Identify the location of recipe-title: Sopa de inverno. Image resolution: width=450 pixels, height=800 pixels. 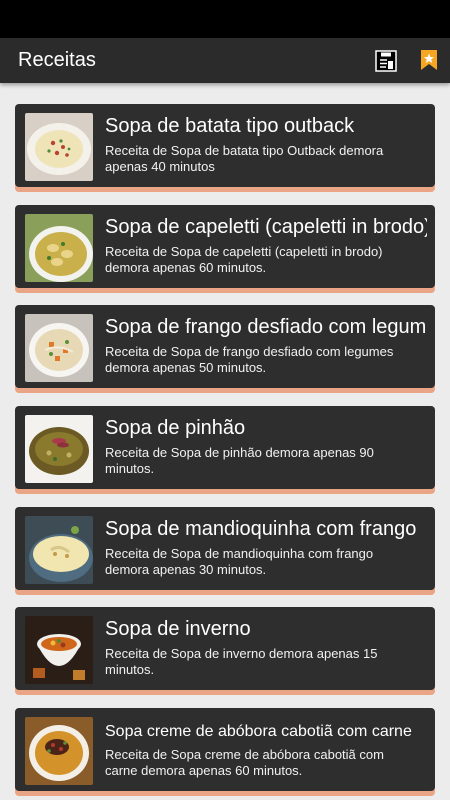
(178, 629).